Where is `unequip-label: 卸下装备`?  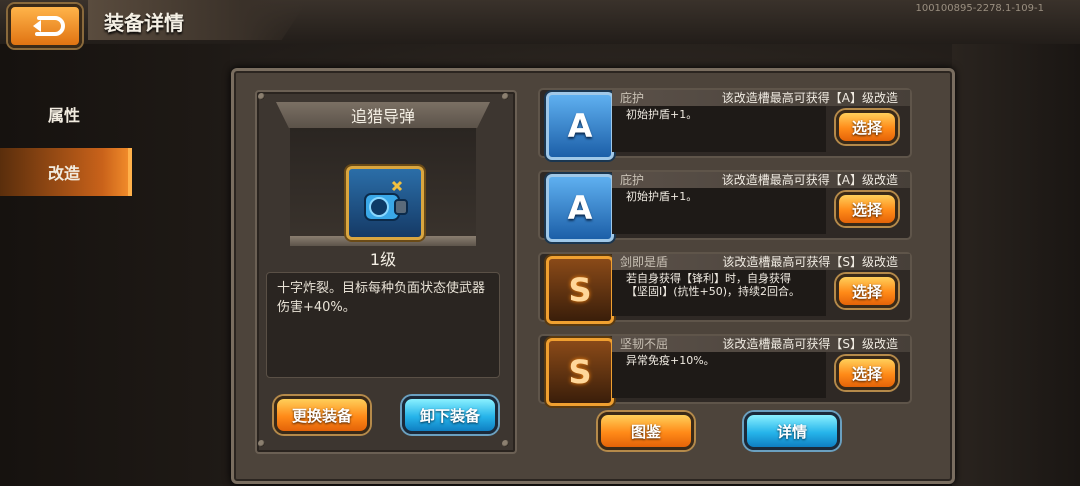
unequip-label: 卸下装备 is located at coordinates (449, 415).